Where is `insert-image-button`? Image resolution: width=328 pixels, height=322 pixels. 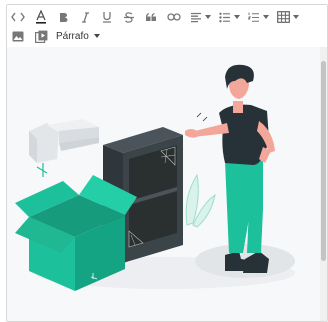 insert-image-button is located at coordinates (18, 36).